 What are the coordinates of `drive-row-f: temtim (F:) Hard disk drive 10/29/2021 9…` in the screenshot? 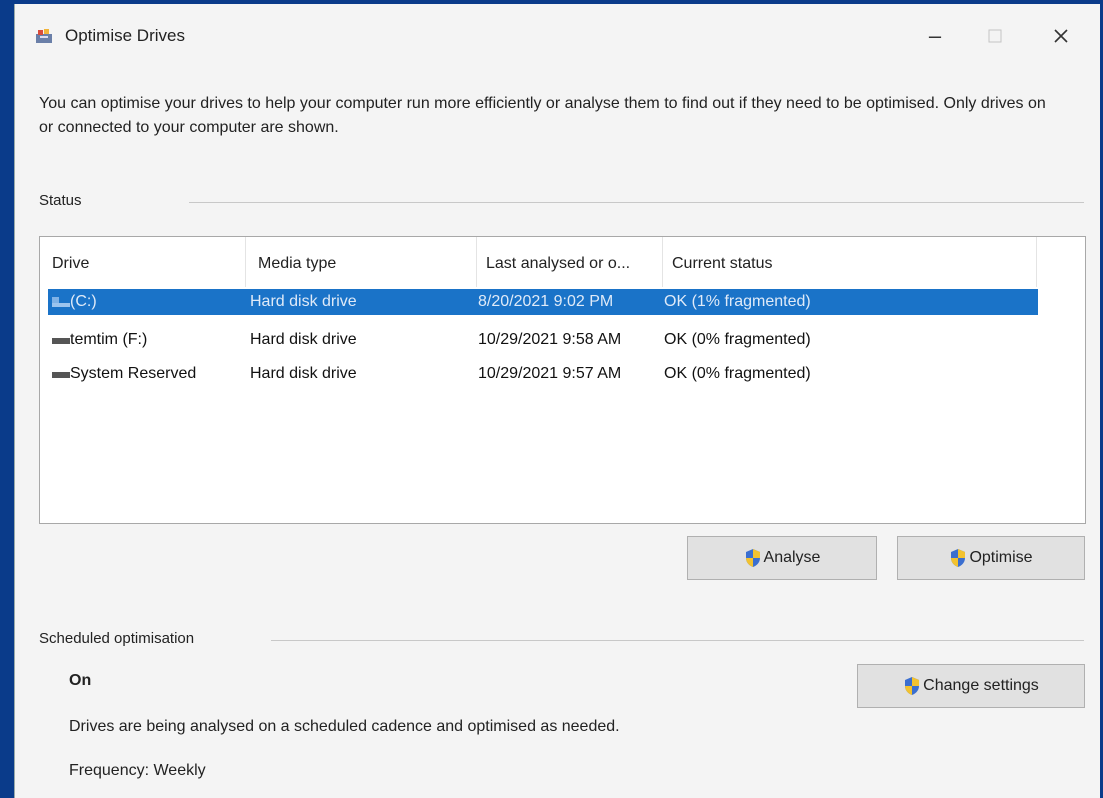 It's located at (543, 340).